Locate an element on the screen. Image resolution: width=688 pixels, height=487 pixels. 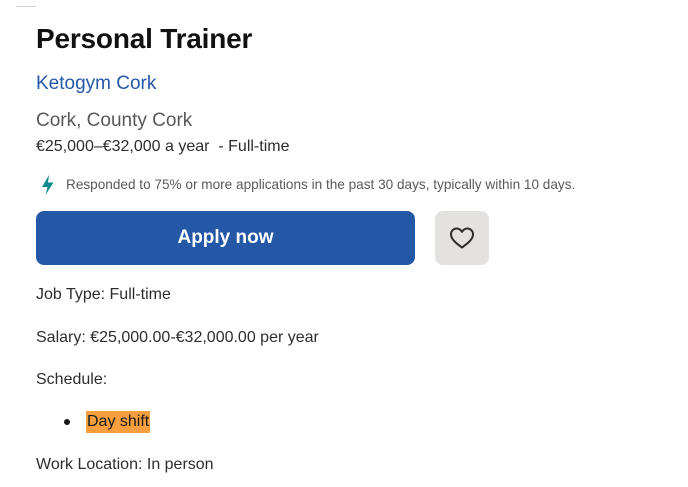
list-item: Day shift is located at coordinates (107, 422).